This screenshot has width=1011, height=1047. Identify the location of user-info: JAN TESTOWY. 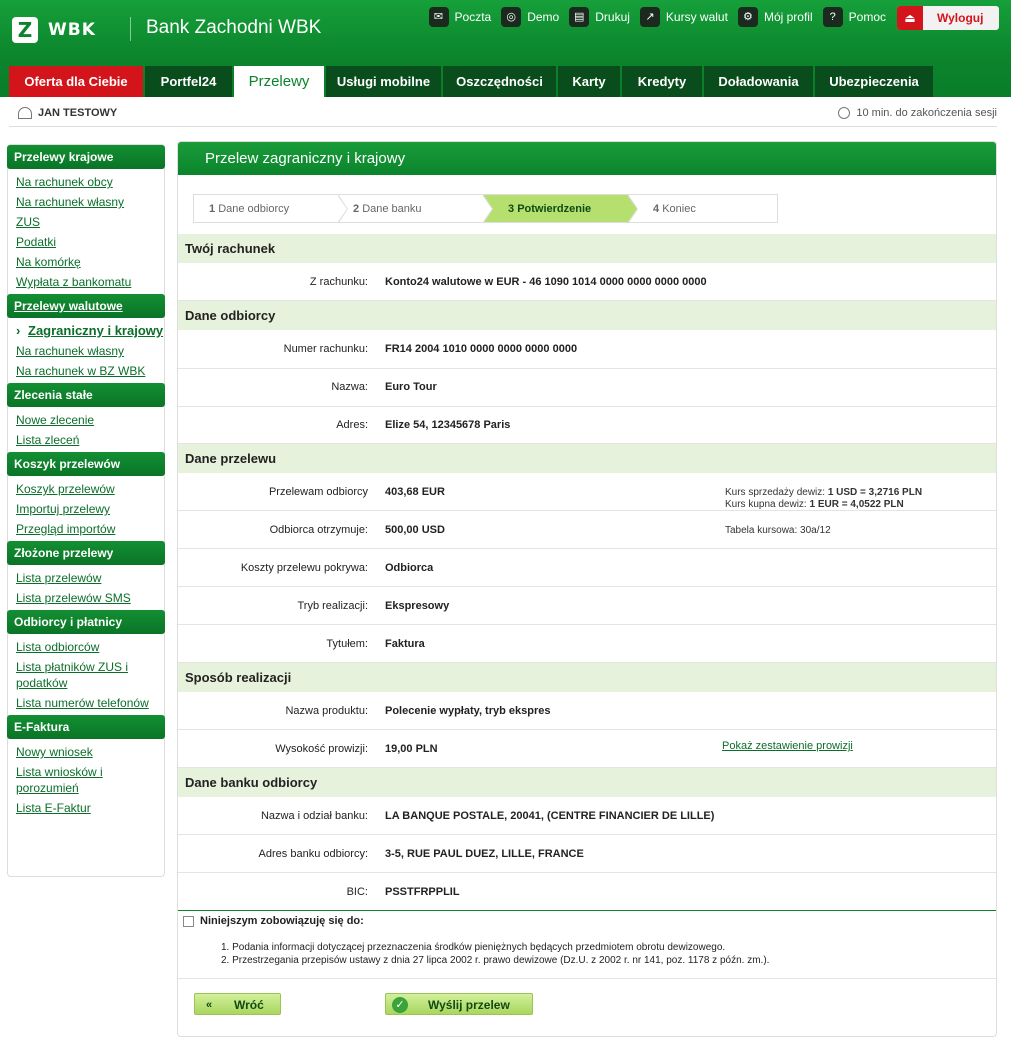
(67, 113).